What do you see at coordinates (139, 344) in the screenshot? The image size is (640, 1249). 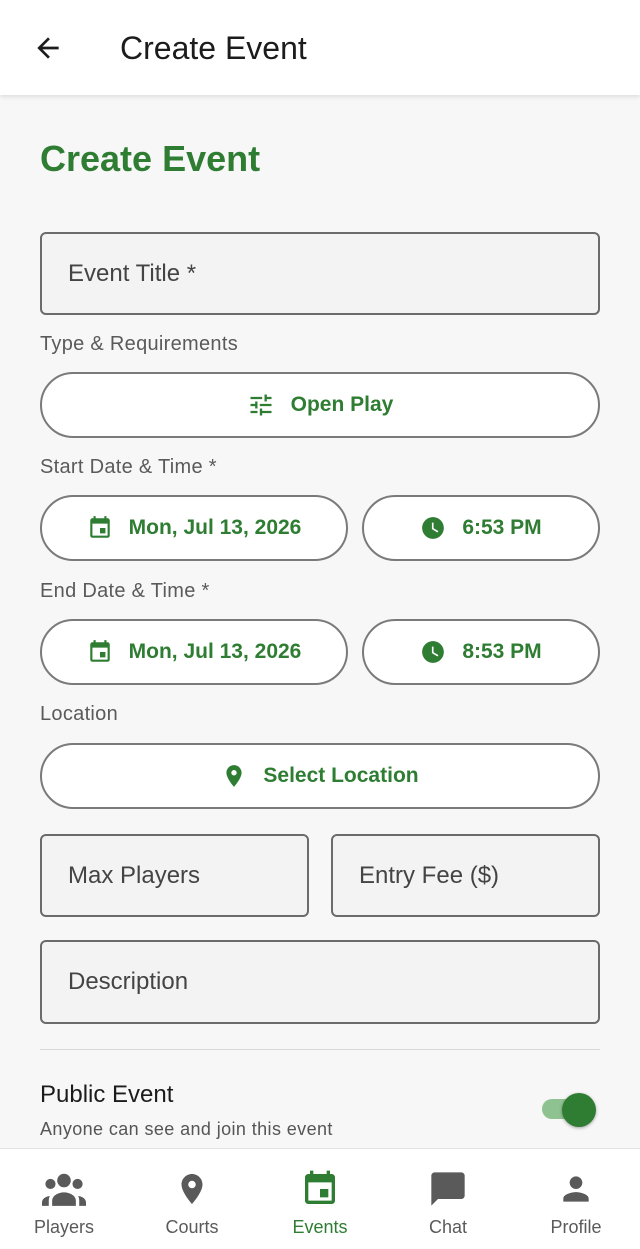 I see `type-requirements-label: Type & Requirements` at bounding box center [139, 344].